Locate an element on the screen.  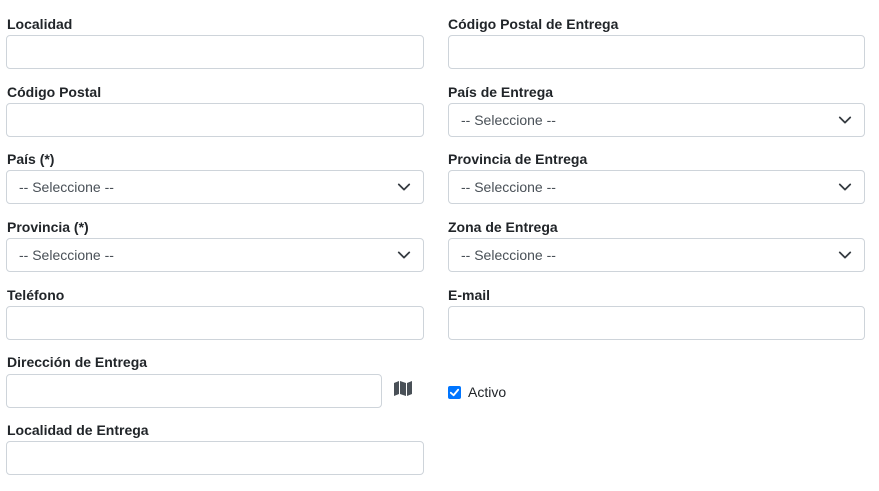
direccion-entrega-label: Dirección de Entrega is located at coordinates (77, 362).